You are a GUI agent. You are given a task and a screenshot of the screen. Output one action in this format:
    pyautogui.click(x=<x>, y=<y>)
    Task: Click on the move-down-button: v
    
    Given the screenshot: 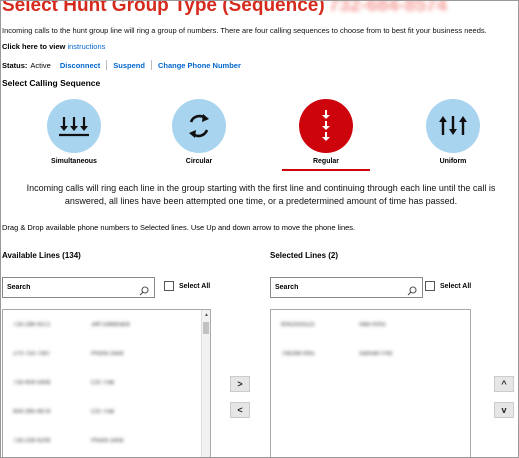 What is the action you would take?
    pyautogui.click(x=504, y=410)
    